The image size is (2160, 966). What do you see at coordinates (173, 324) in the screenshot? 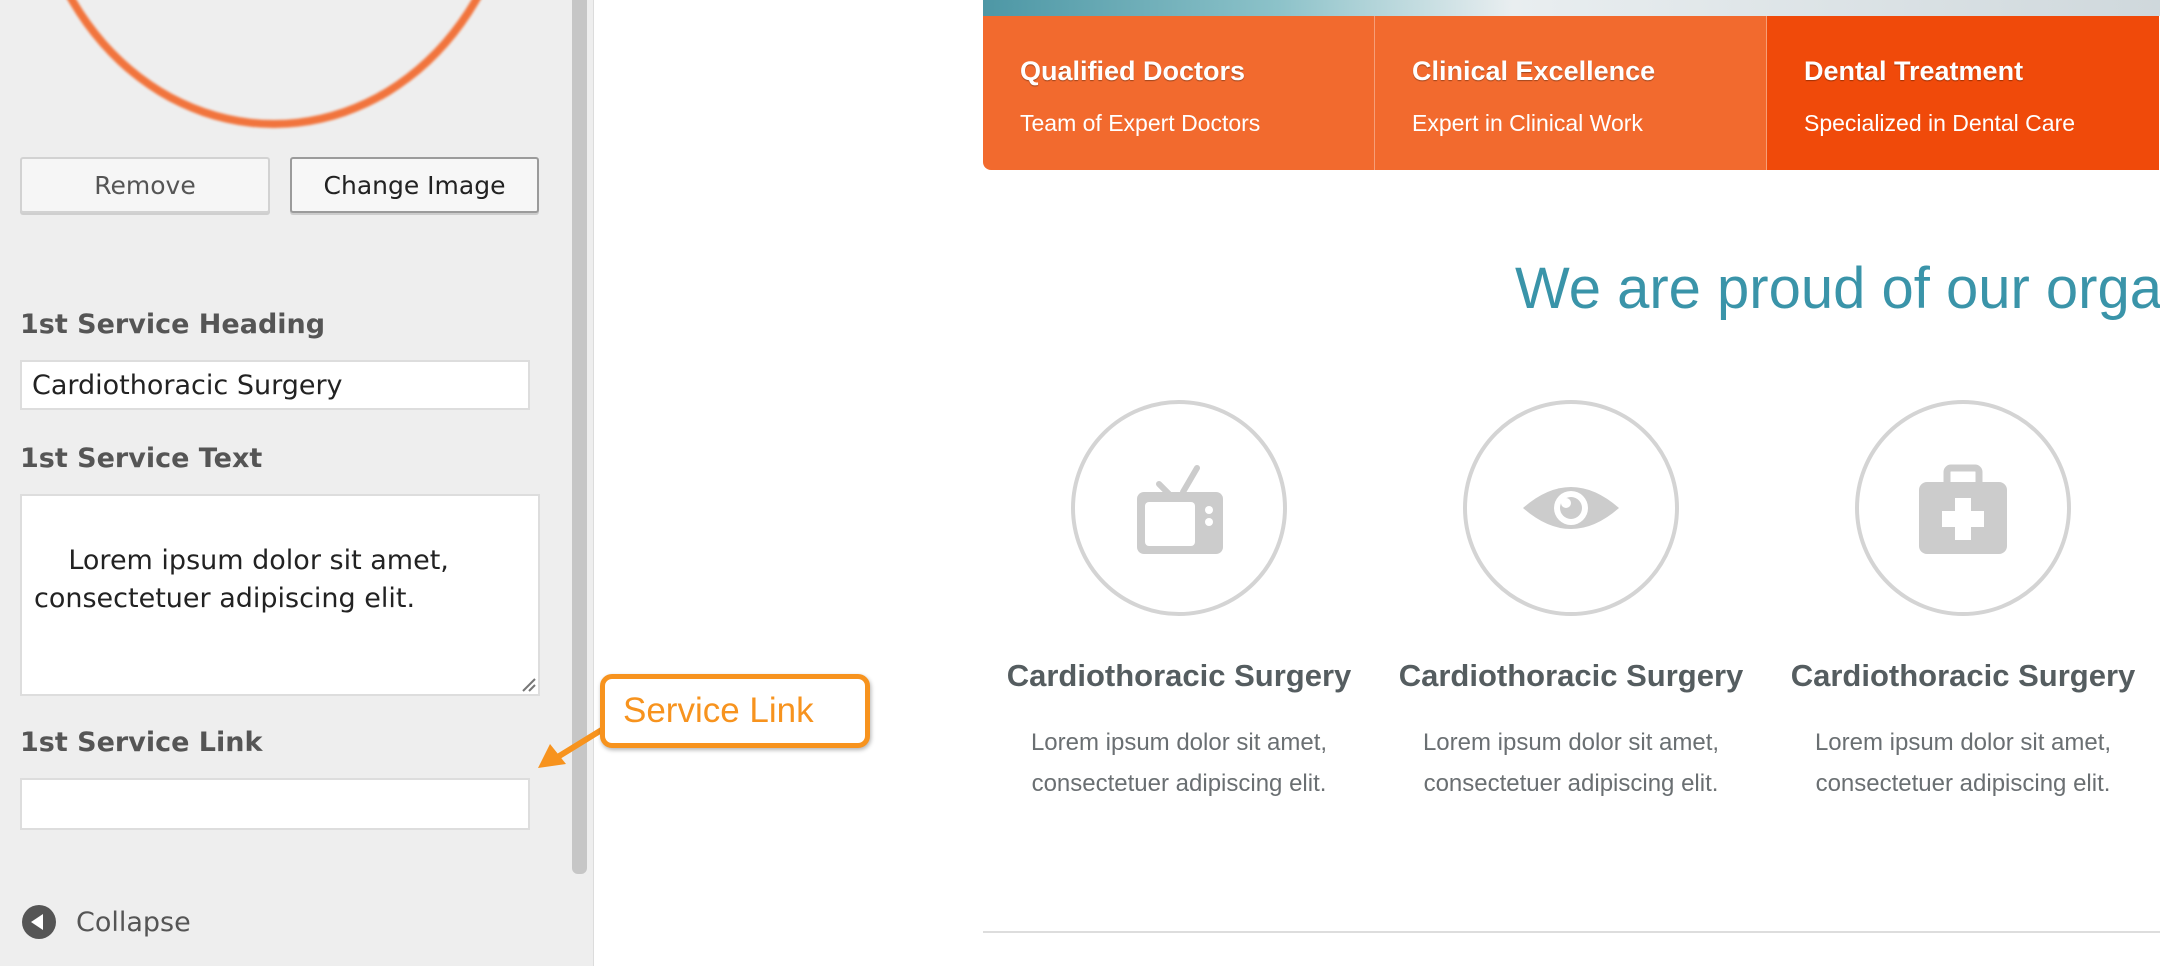
I see `service-heading-label: 1st Service Heading` at bounding box center [173, 324].